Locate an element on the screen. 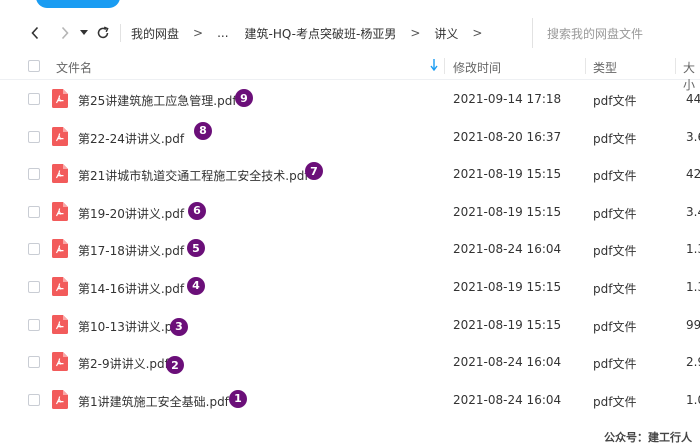  file-size: 42 is located at coordinates (693, 174).